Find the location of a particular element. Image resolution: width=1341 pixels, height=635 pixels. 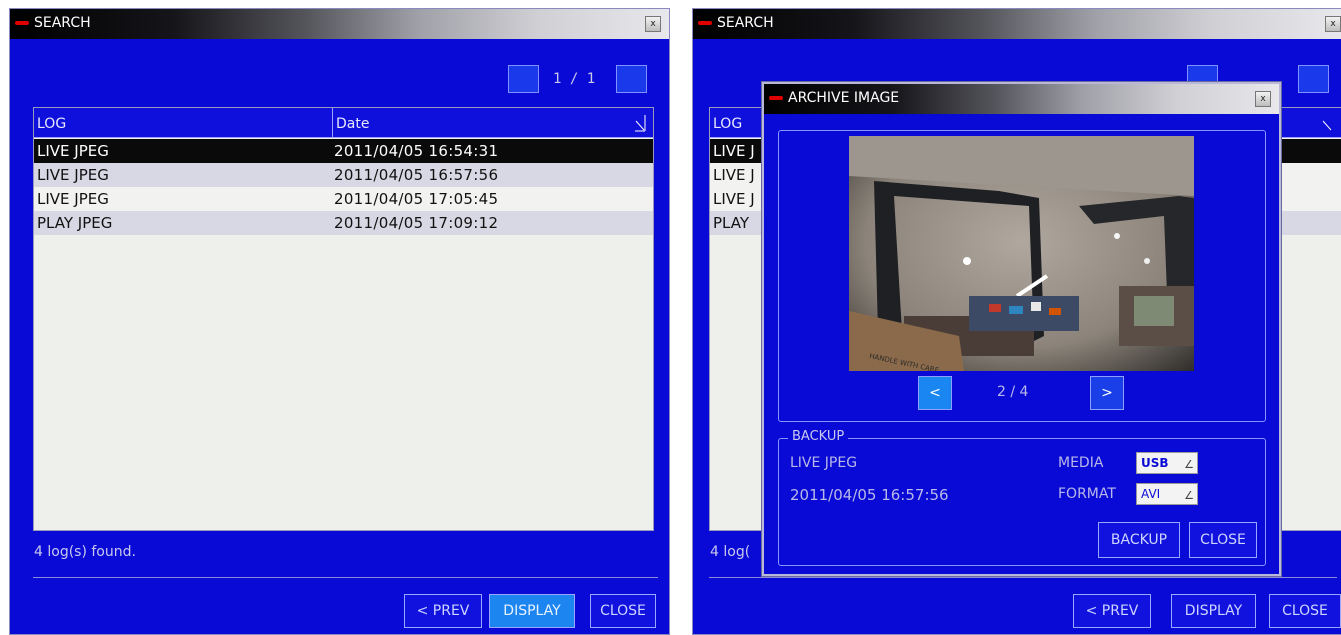

dialog-title: ARCHIVE IMAGE is located at coordinates (844, 98).